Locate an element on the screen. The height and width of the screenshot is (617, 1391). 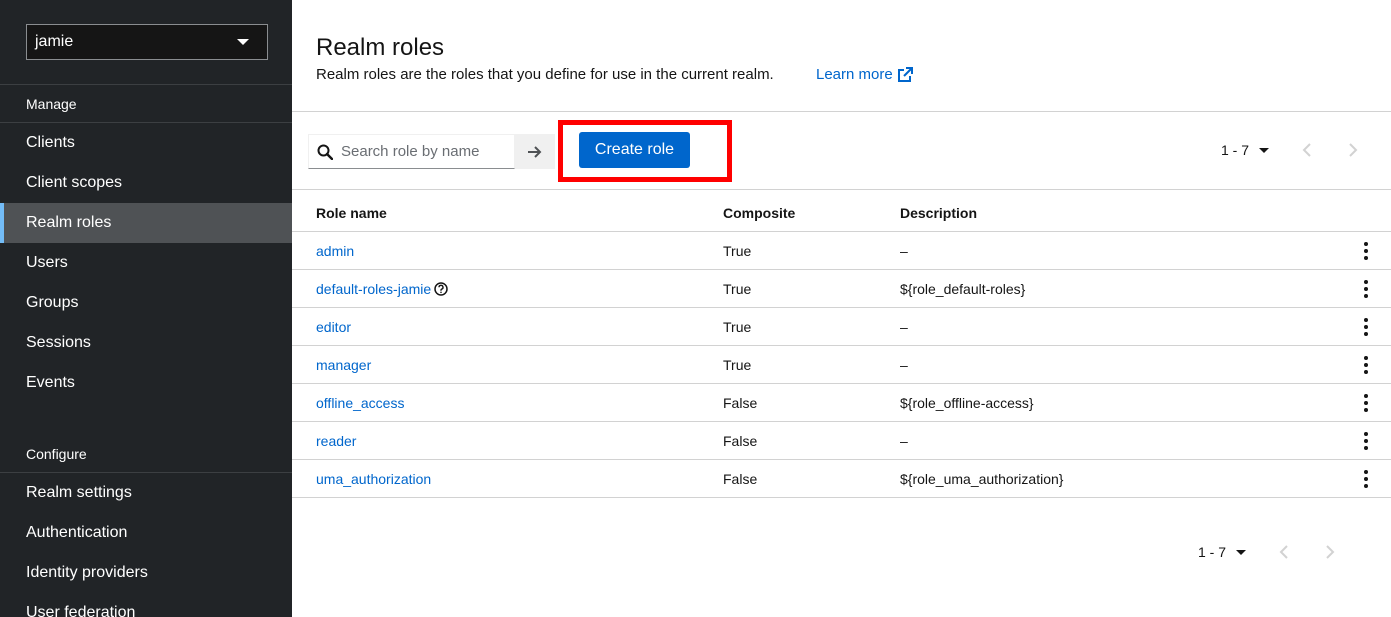
search-submit-button is located at coordinates (535, 151).